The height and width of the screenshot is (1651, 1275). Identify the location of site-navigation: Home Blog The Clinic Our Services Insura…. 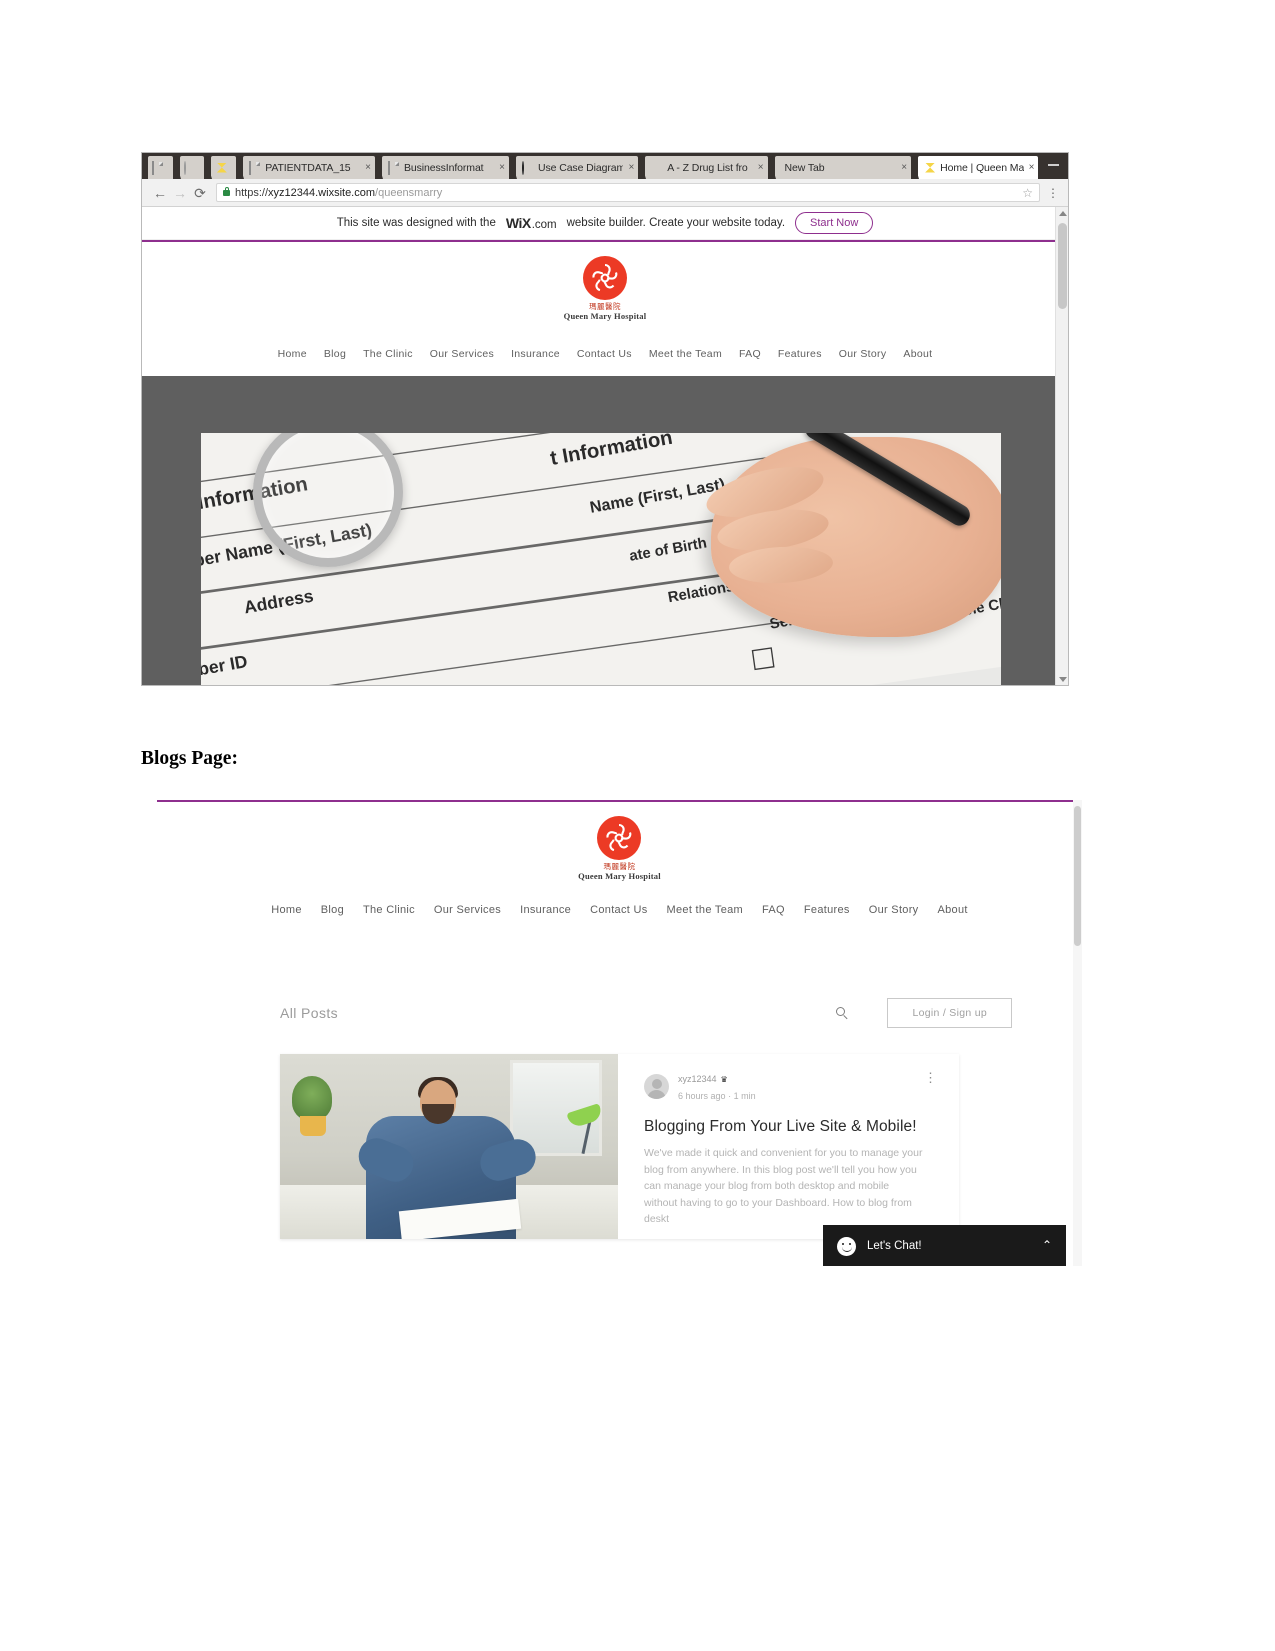
(605, 355).